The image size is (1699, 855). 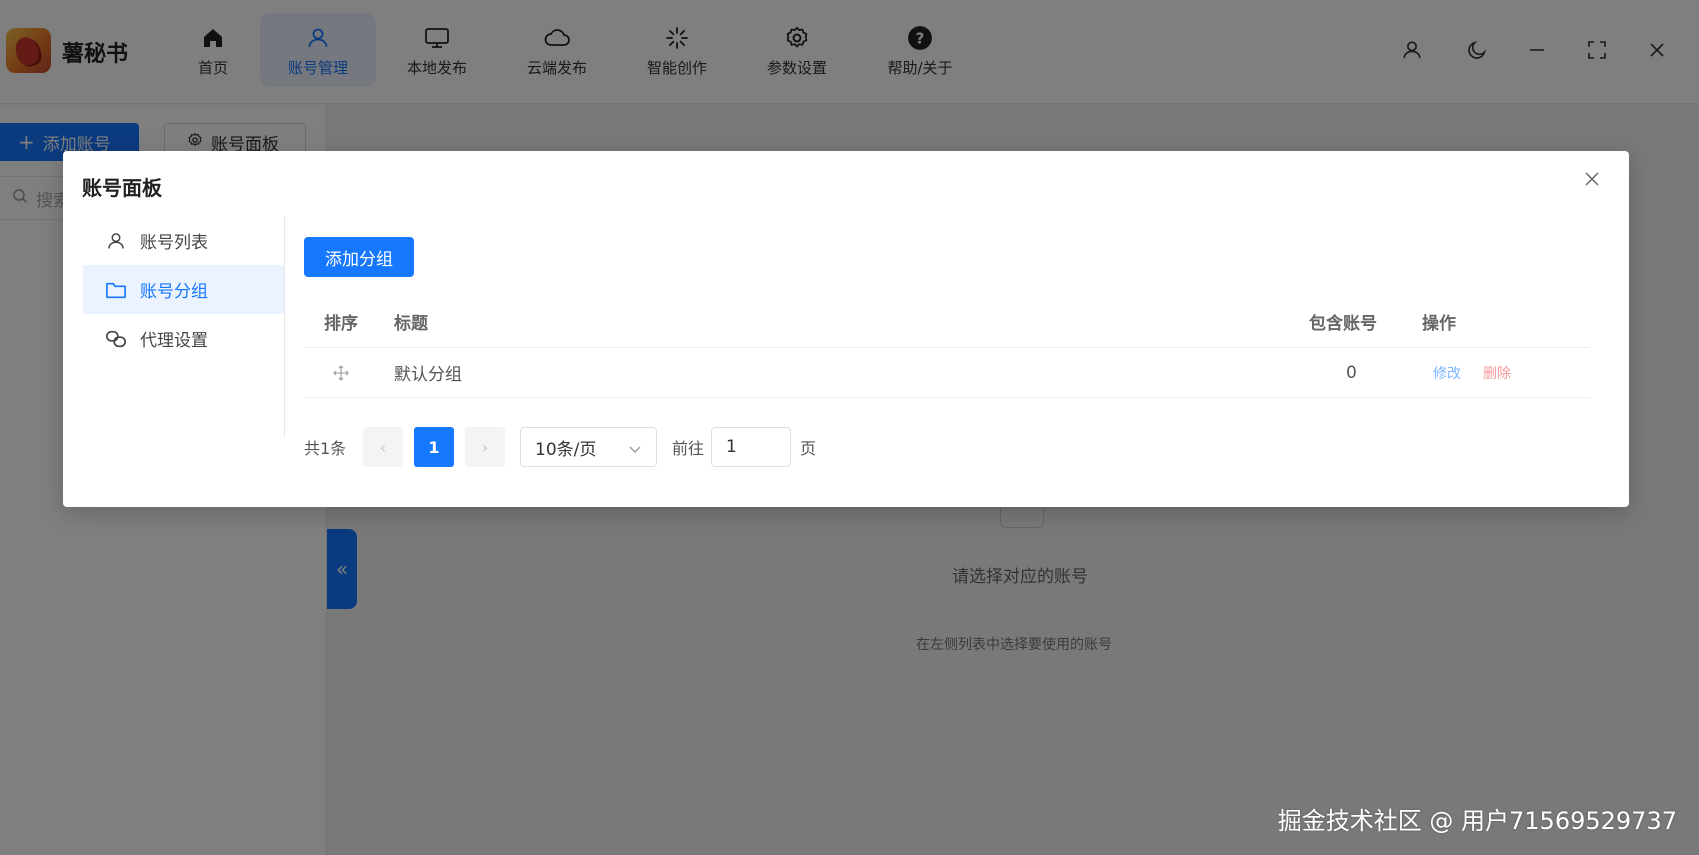 I want to click on table-row: 默认分组 0 修改 删除, so click(x=947, y=373).